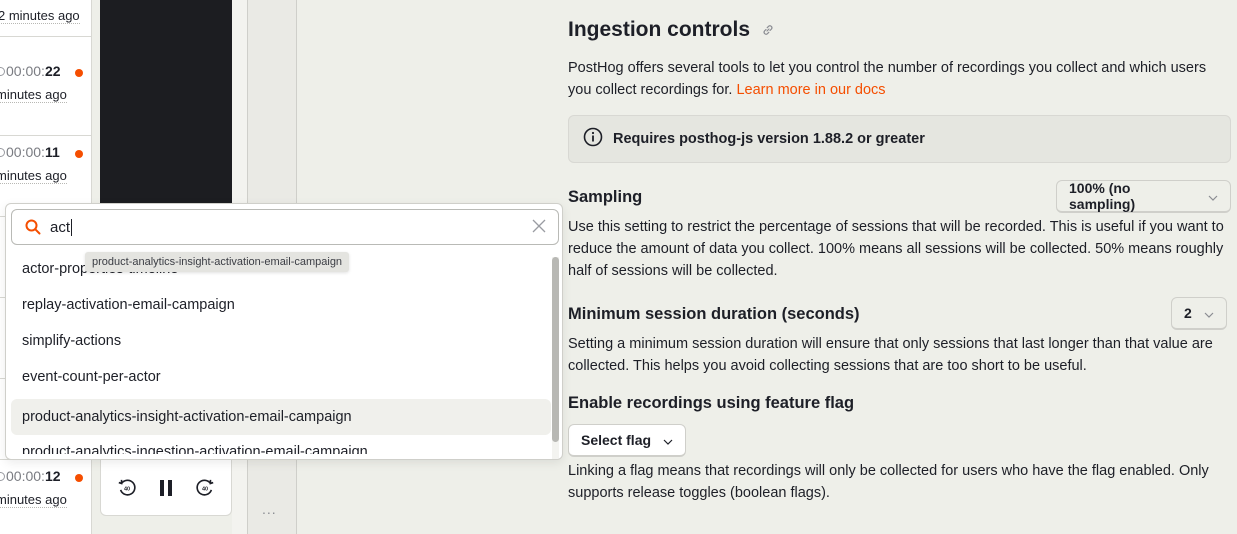  What do you see at coordinates (768, 32) in the screenshot?
I see `link-icon` at bounding box center [768, 32].